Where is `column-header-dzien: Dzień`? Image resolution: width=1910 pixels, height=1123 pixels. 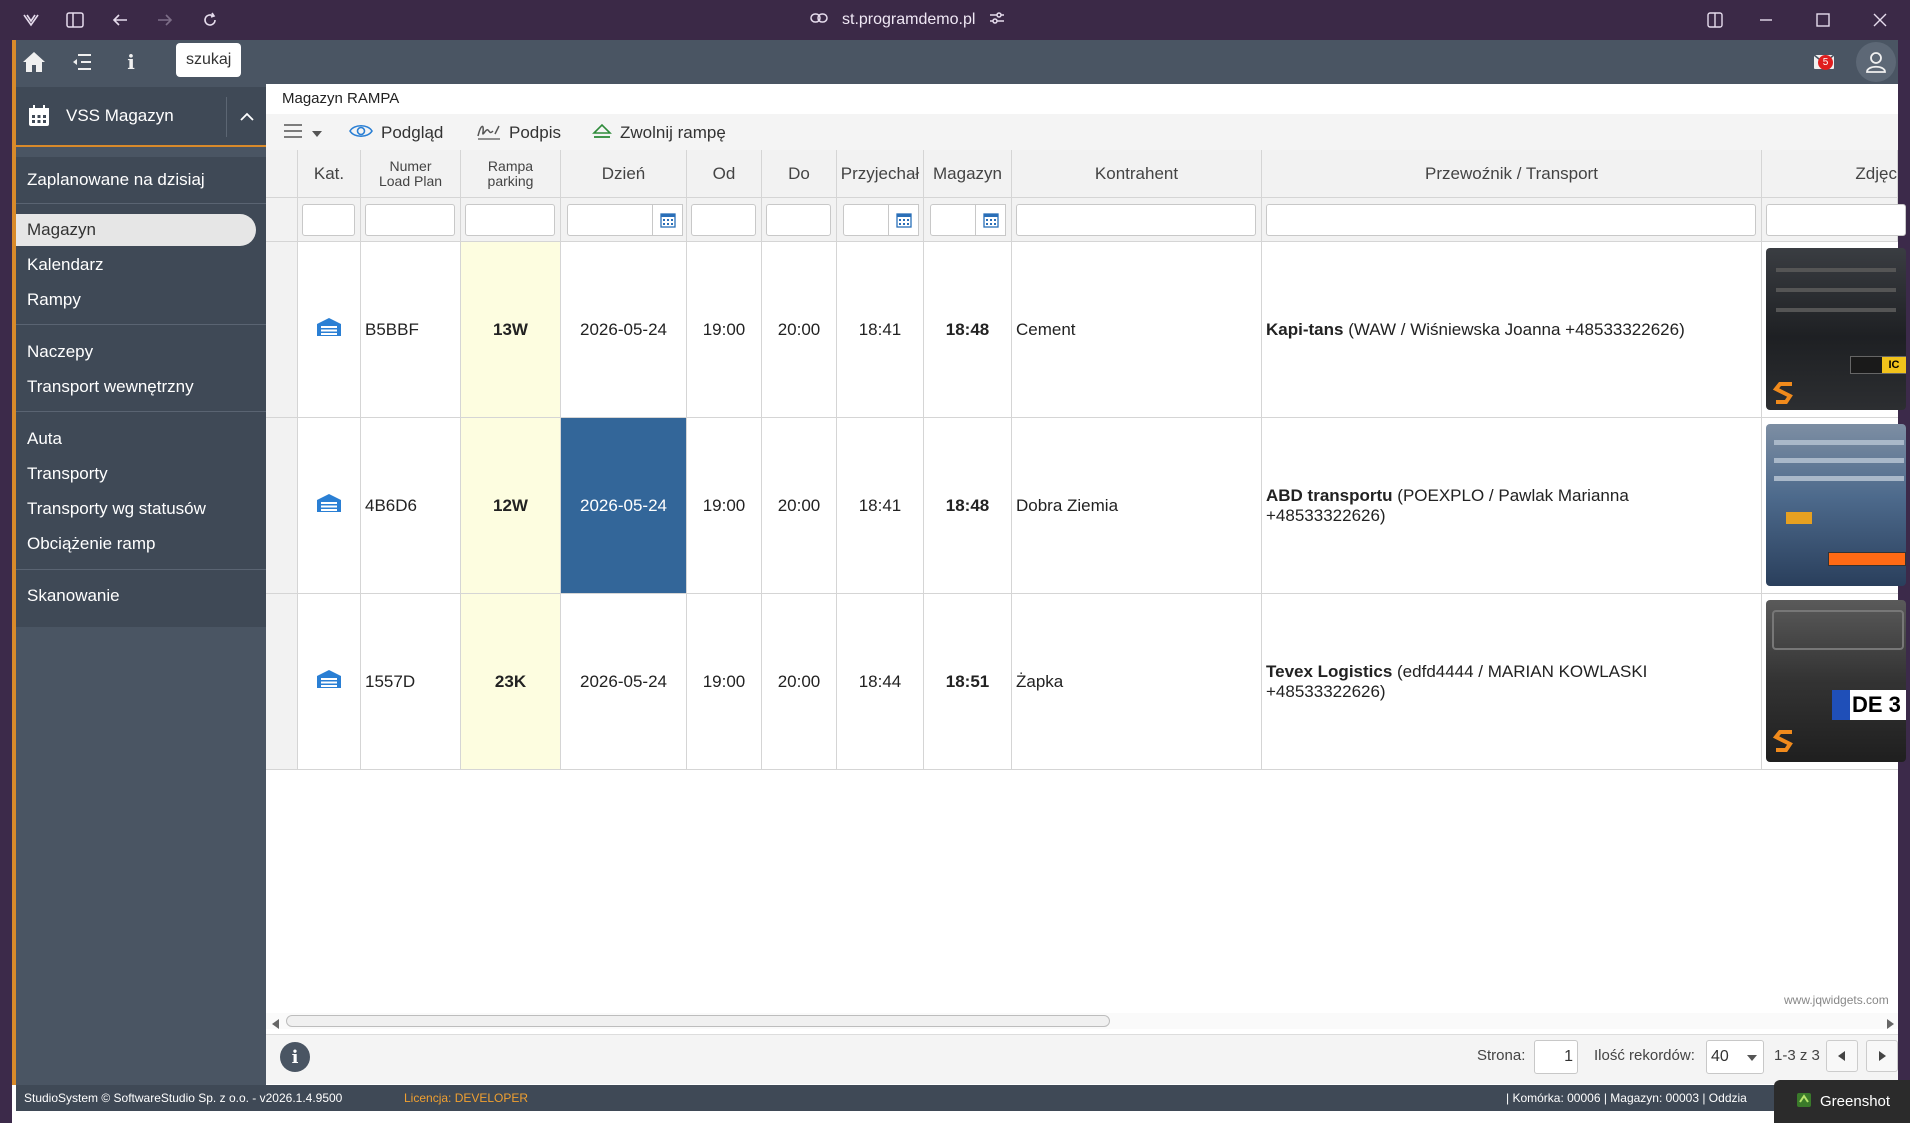 column-header-dzien: Dzień is located at coordinates (624, 174).